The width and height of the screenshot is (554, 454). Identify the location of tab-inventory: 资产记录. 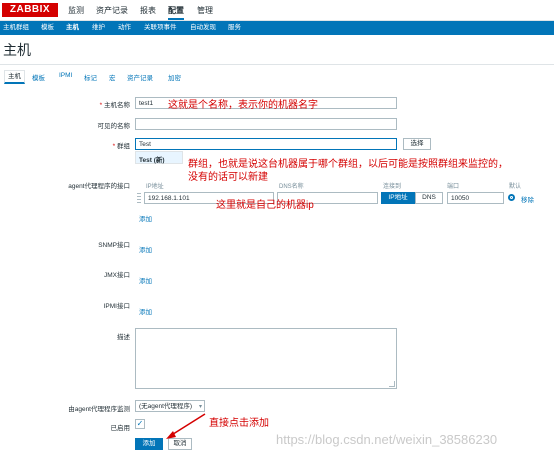
(140, 77).